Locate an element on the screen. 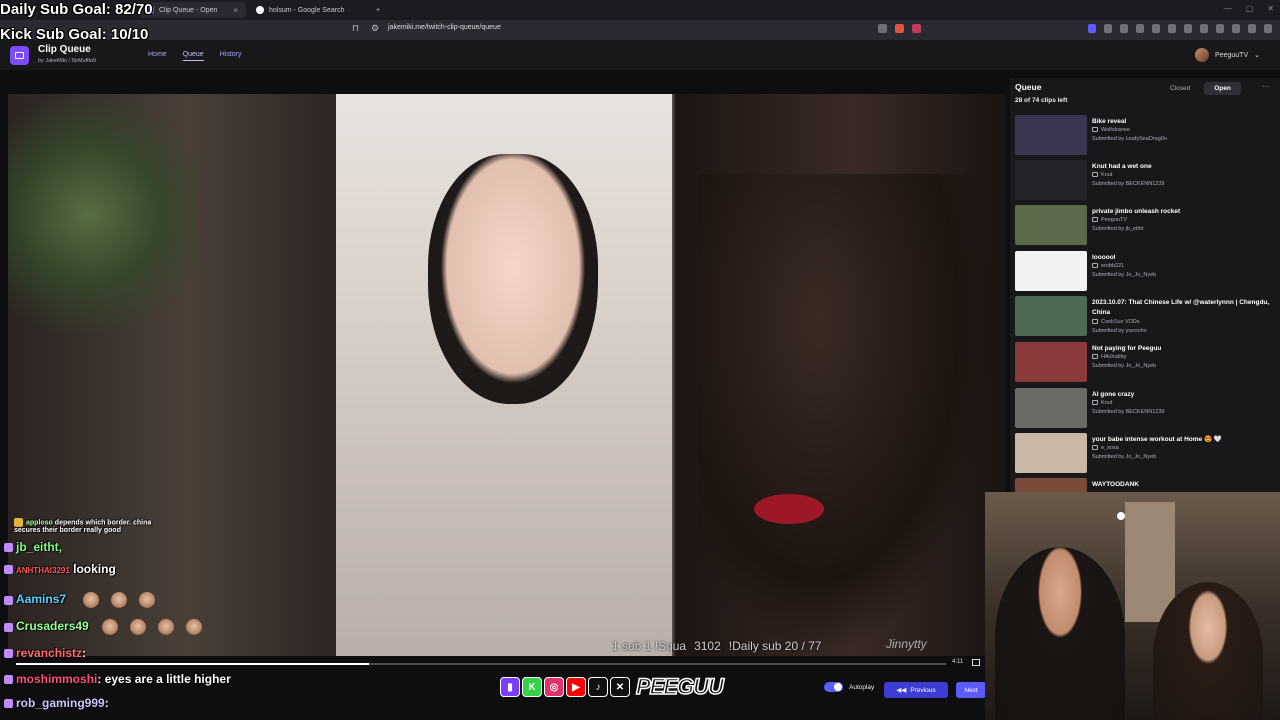 The height and width of the screenshot is (720, 1280). browser-shield-icons is located at coordinates (899, 28).